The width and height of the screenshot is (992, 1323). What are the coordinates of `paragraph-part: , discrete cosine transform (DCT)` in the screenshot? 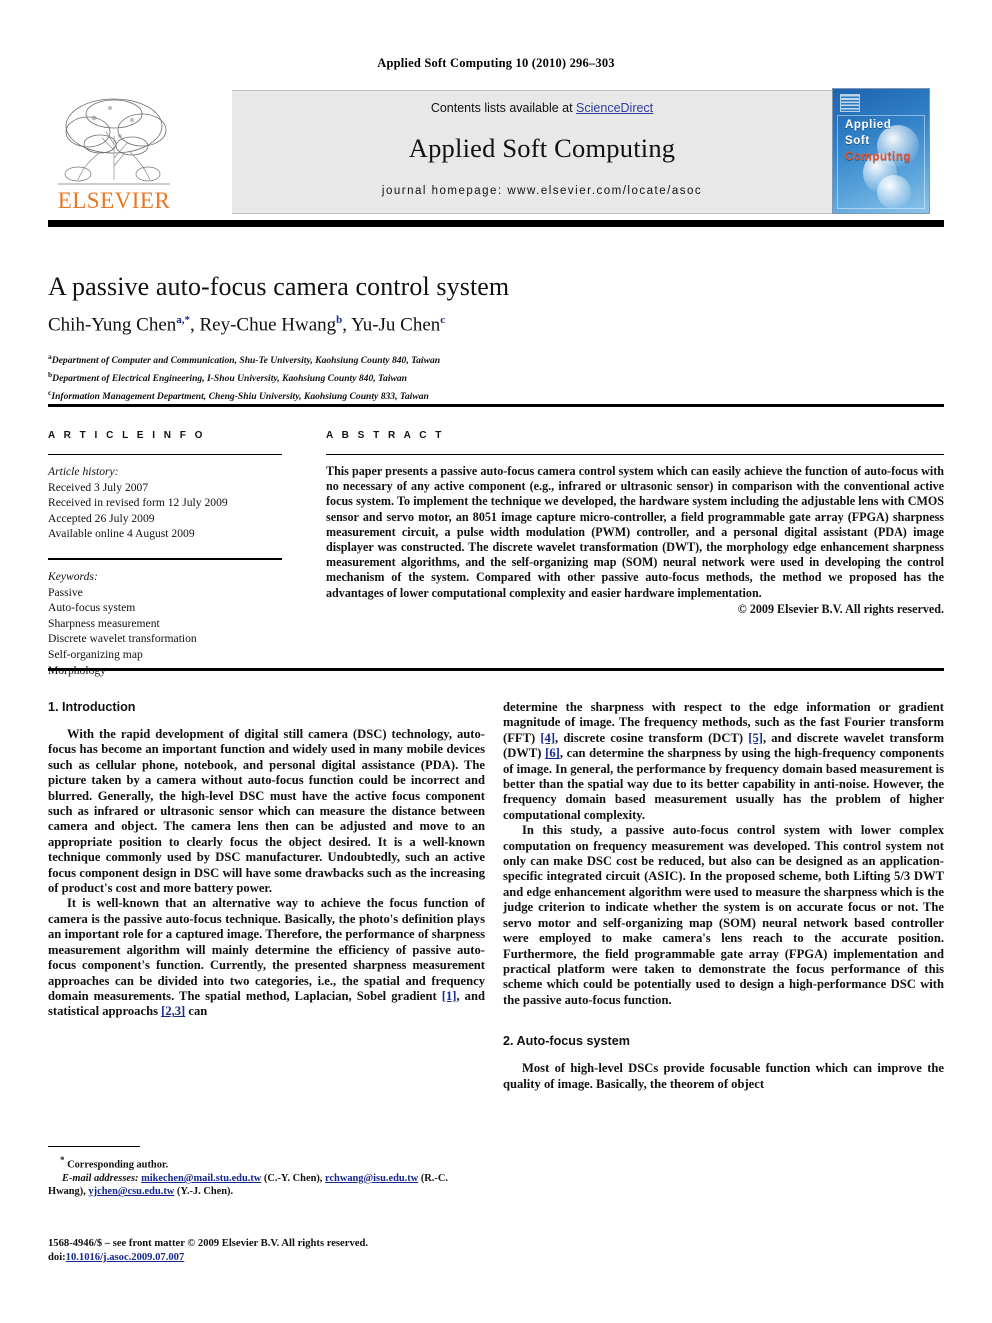 It's located at (652, 737).